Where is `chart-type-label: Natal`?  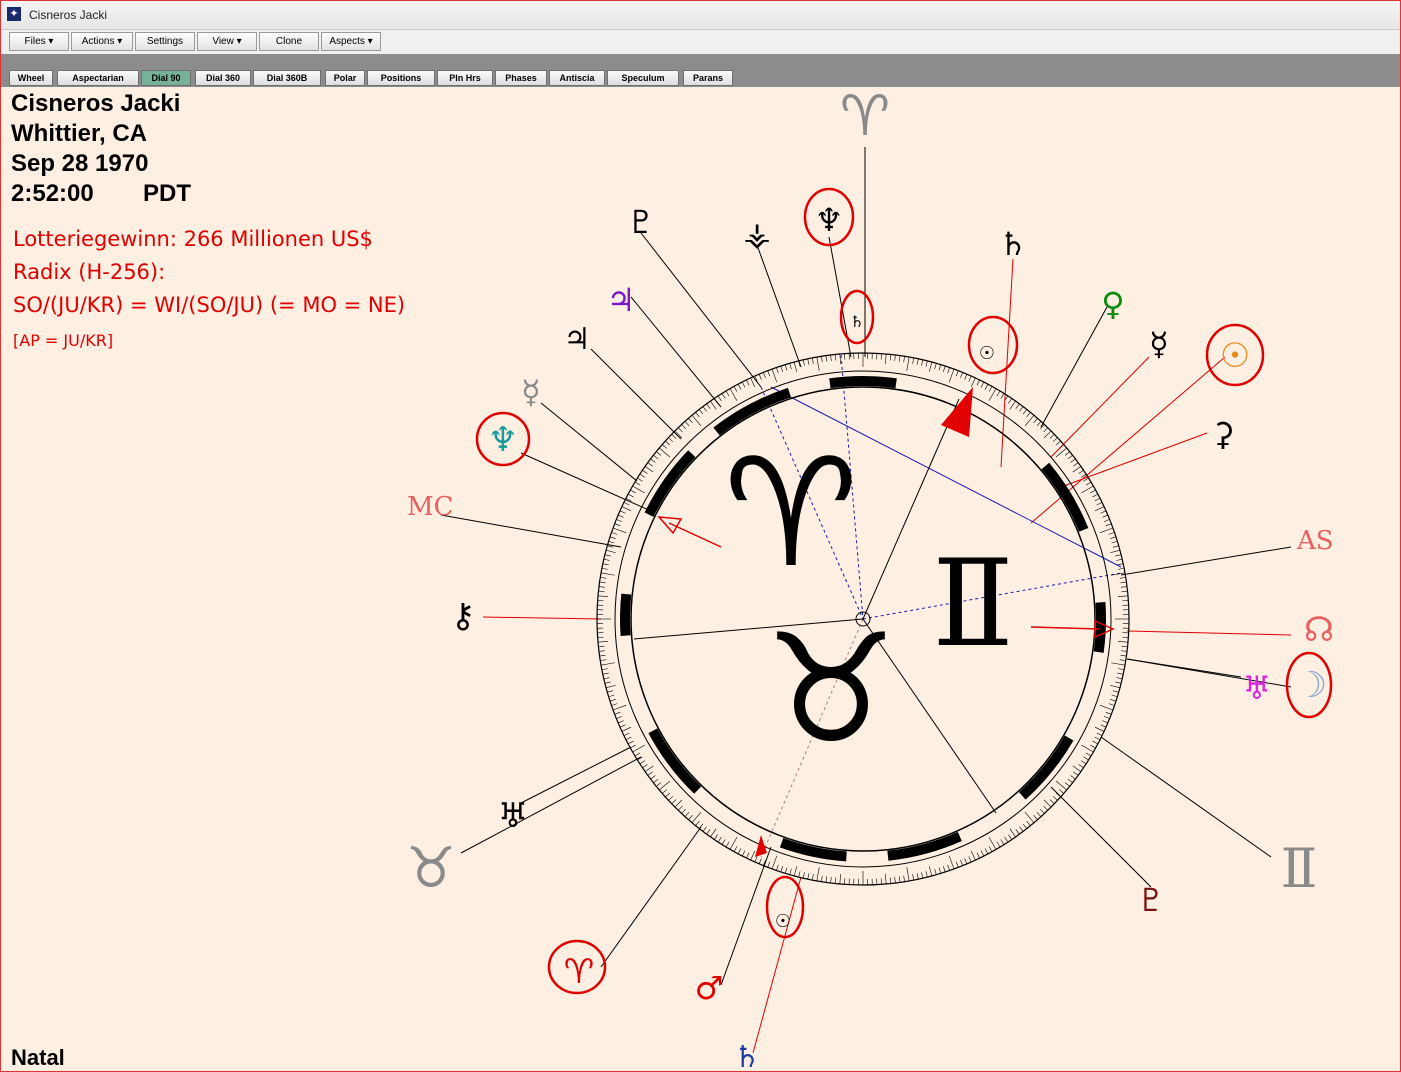 chart-type-label: Natal is located at coordinates (38, 1057).